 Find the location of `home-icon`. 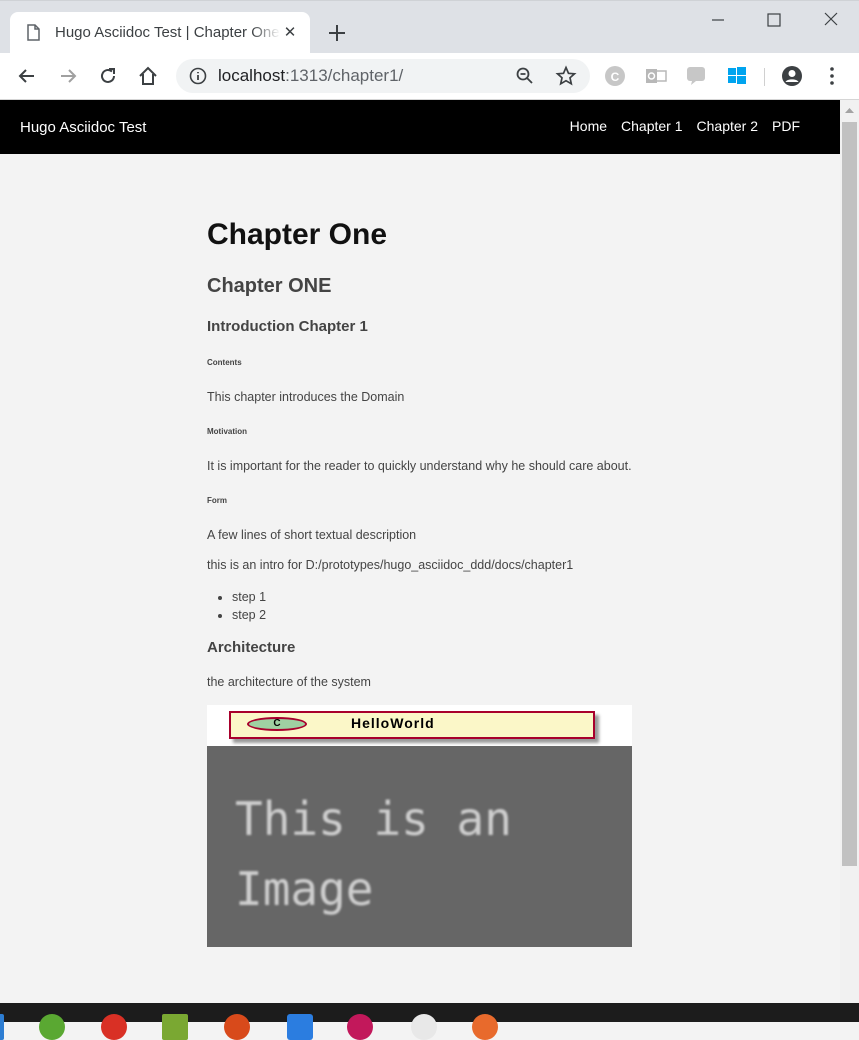

home-icon is located at coordinates (148, 76).